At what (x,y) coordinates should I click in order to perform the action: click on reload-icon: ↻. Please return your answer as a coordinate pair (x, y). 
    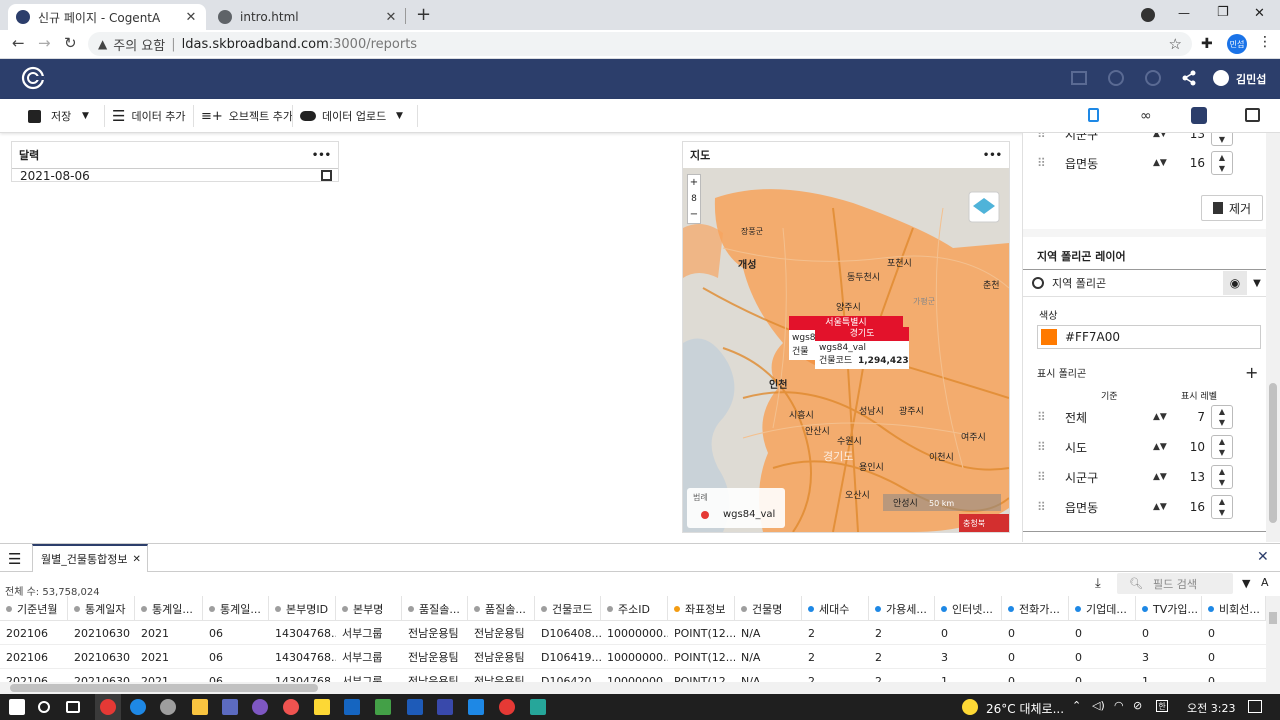
    Looking at the image, I should click on (70, 43).